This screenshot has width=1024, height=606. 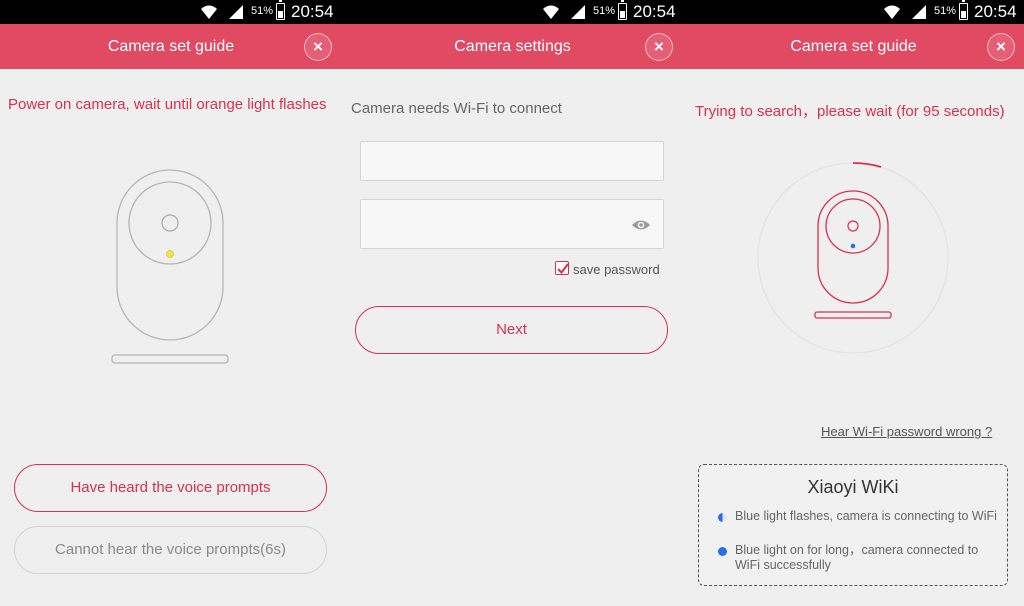 I want to click on title-bar: Camera settings ×, so click(x=512, y=46).